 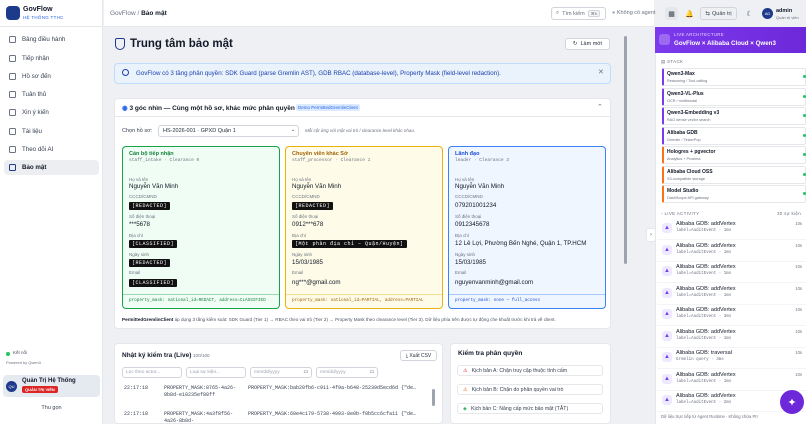 I want to click on sidebar-item-consult: Xin ý kiến, so click(x=51, y=112).